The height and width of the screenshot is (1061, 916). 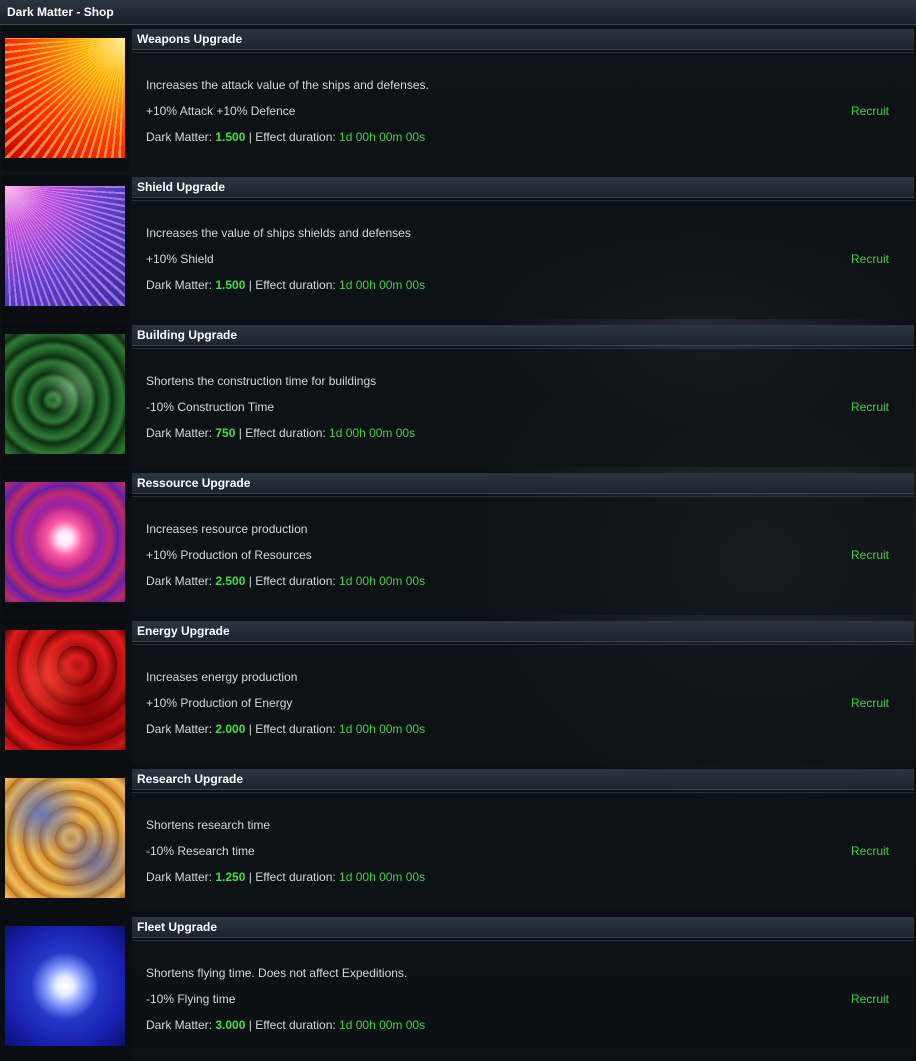 What do you see at coordinates (225, 433) in the screenshot?
I see `dark-matter-cost: 750` at bounding box center [225, 433].